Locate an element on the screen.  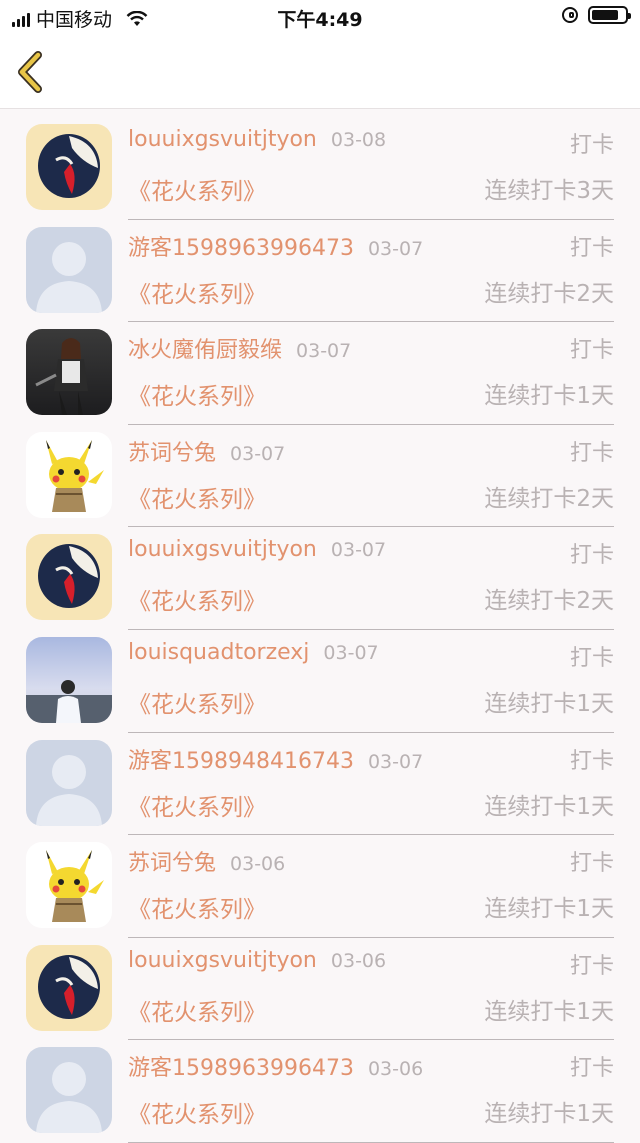
name-line: louuixgsvuitjtyon 03-08 is located at coordinates (257, 139).